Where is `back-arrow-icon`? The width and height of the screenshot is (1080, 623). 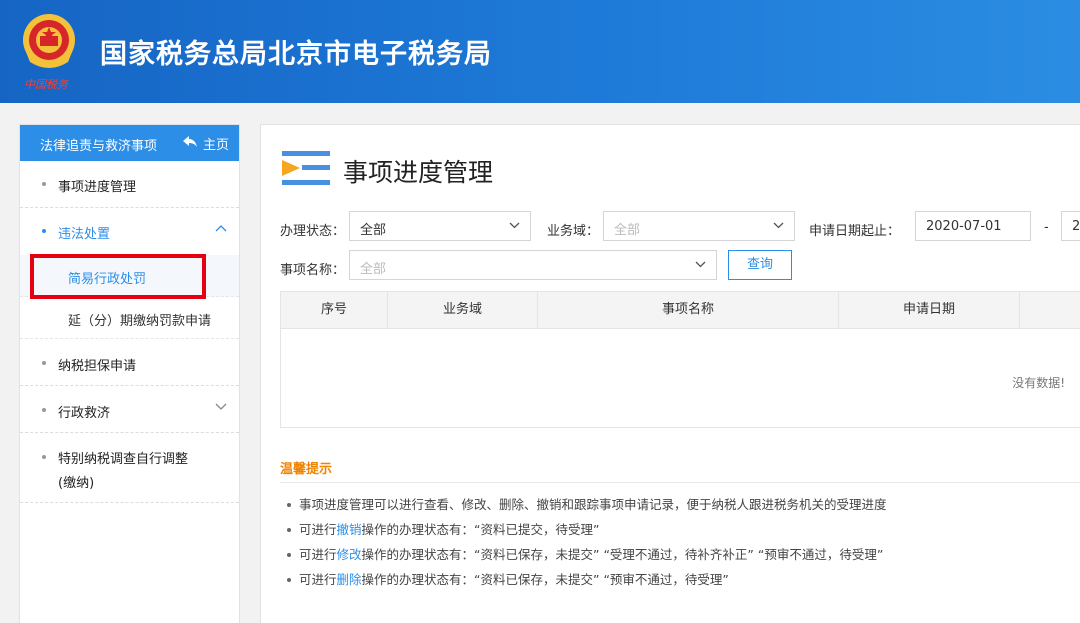 back-arrow-icon is located at coordinates (189, 143).